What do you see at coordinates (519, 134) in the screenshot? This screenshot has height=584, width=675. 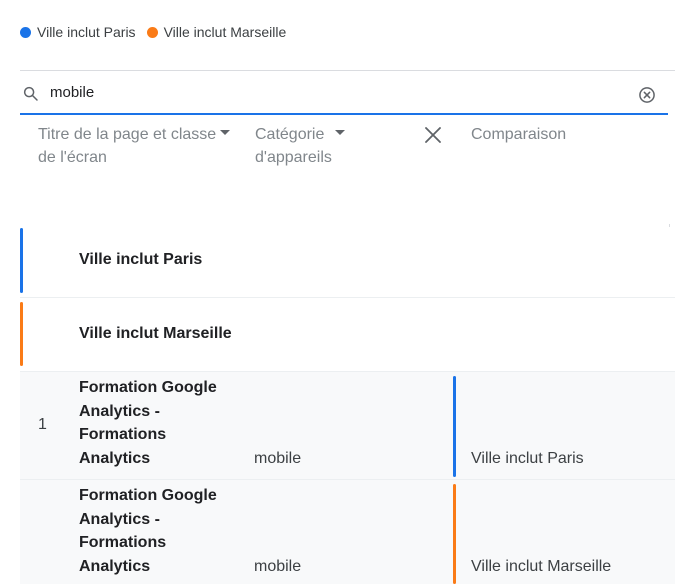 I see `column-header-comparison: Comparaison` at bounding box center [519, 134].